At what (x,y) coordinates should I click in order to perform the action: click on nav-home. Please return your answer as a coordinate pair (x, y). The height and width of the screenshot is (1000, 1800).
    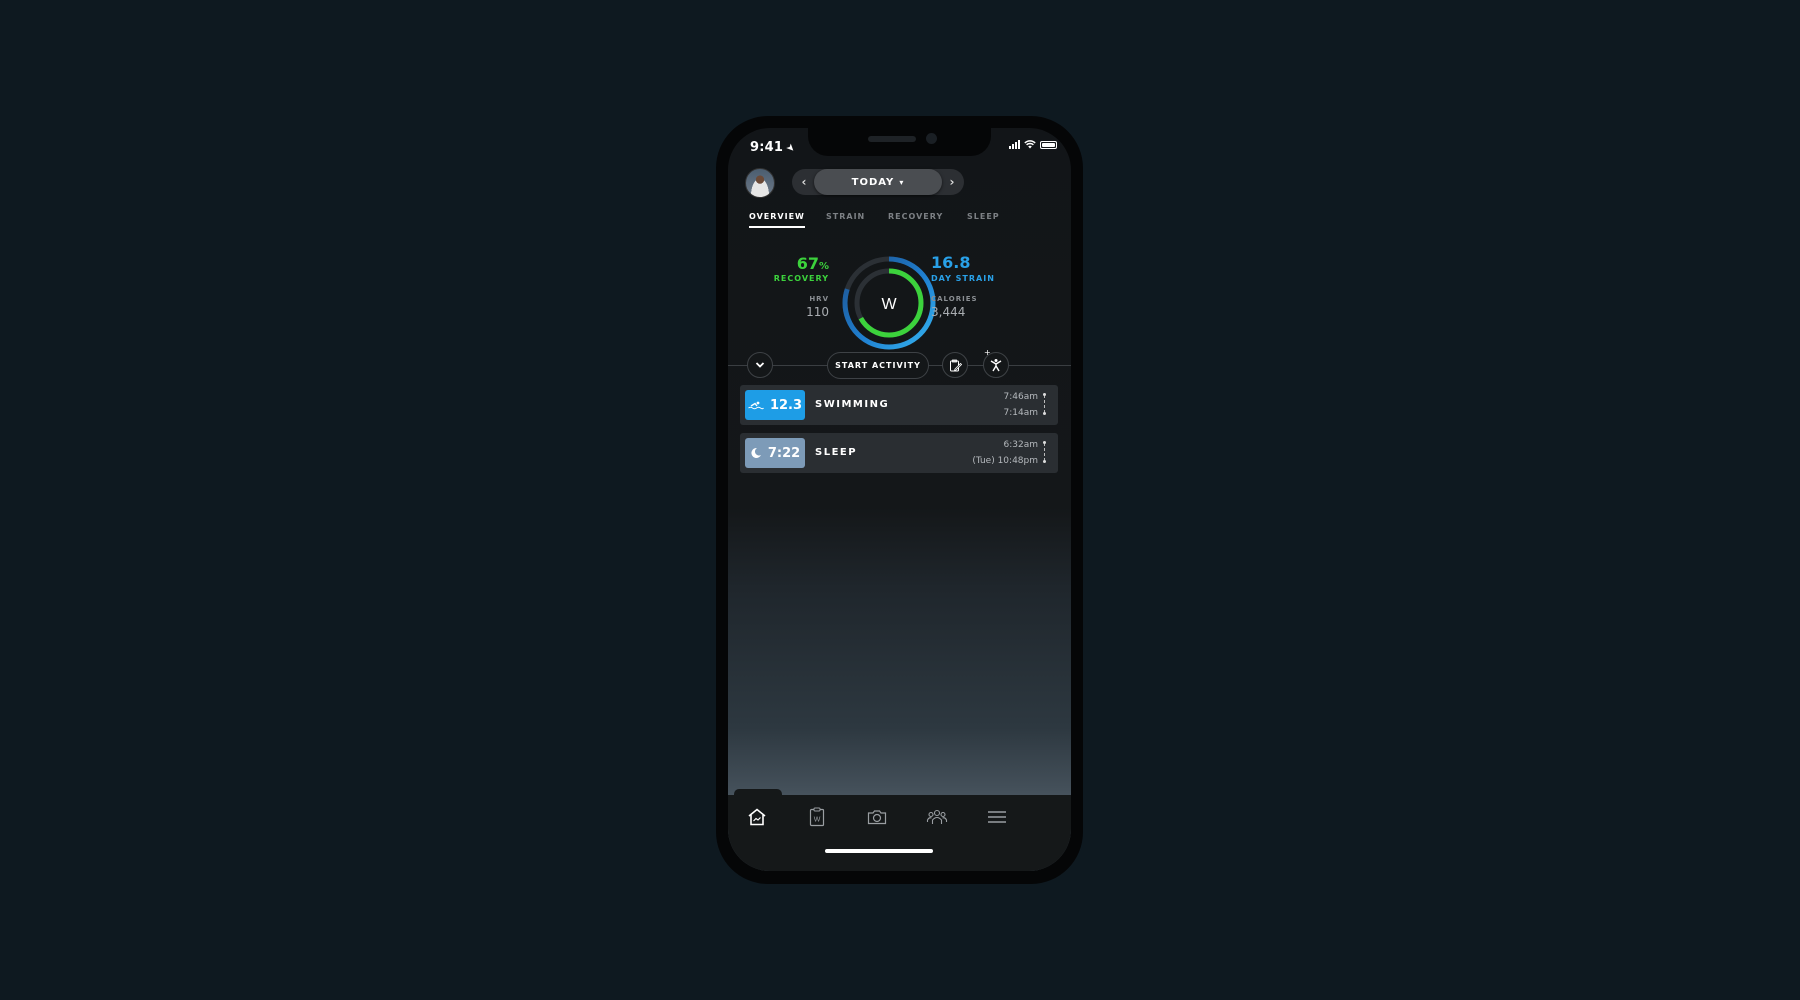
    Looking at the image, I should click on (757, 817).